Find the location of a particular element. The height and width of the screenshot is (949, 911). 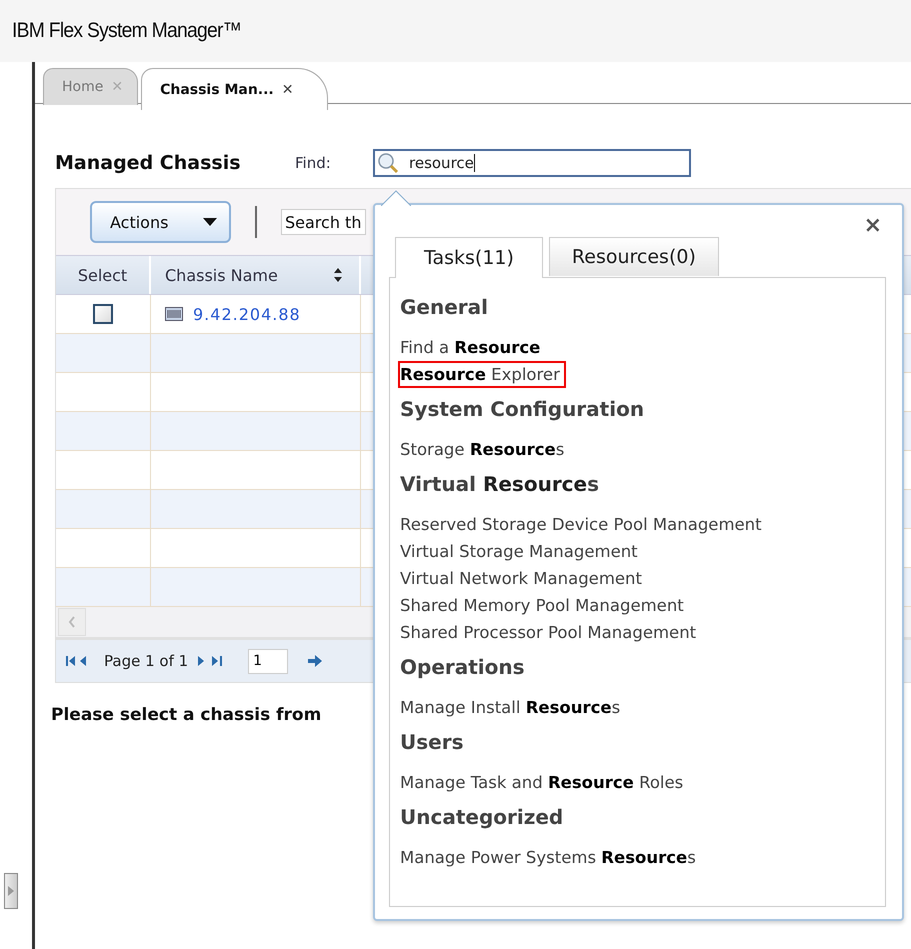

task-link: Manage Task and Resource Roles is located at coordinates (544, 782).